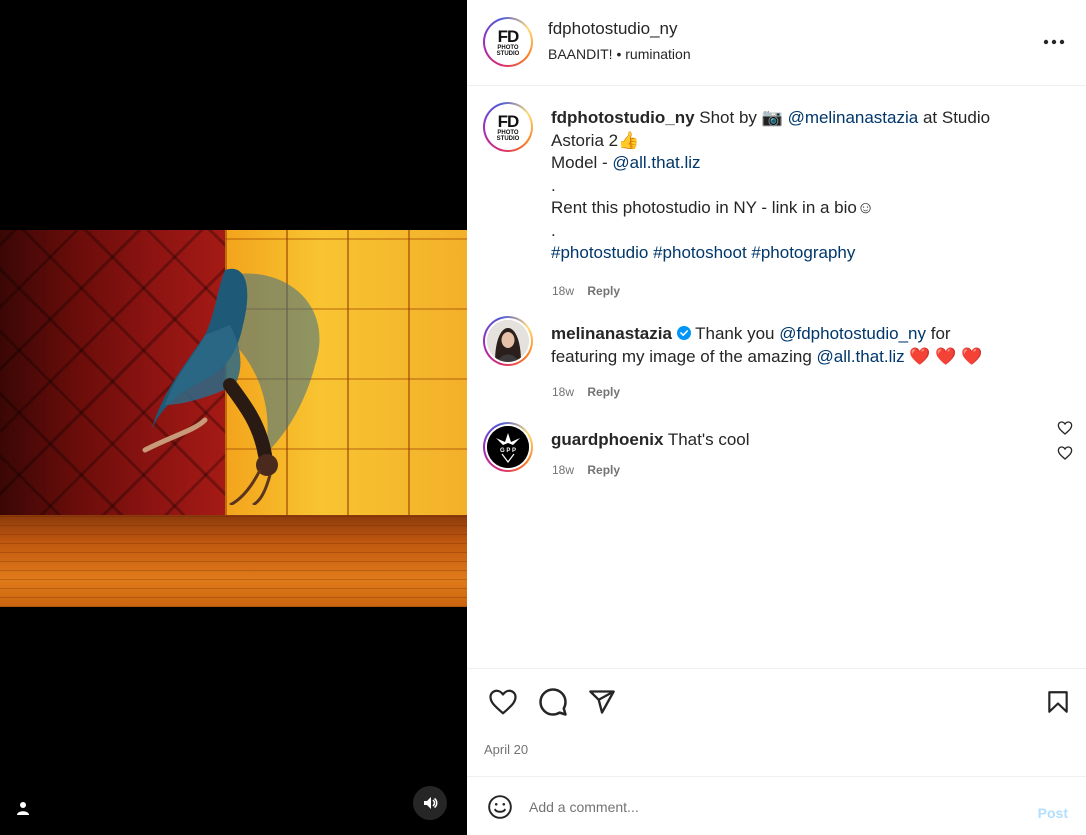 This screenshot has width=1086, height=835. I want to click on caption-age: 18w, so click(563, 291).